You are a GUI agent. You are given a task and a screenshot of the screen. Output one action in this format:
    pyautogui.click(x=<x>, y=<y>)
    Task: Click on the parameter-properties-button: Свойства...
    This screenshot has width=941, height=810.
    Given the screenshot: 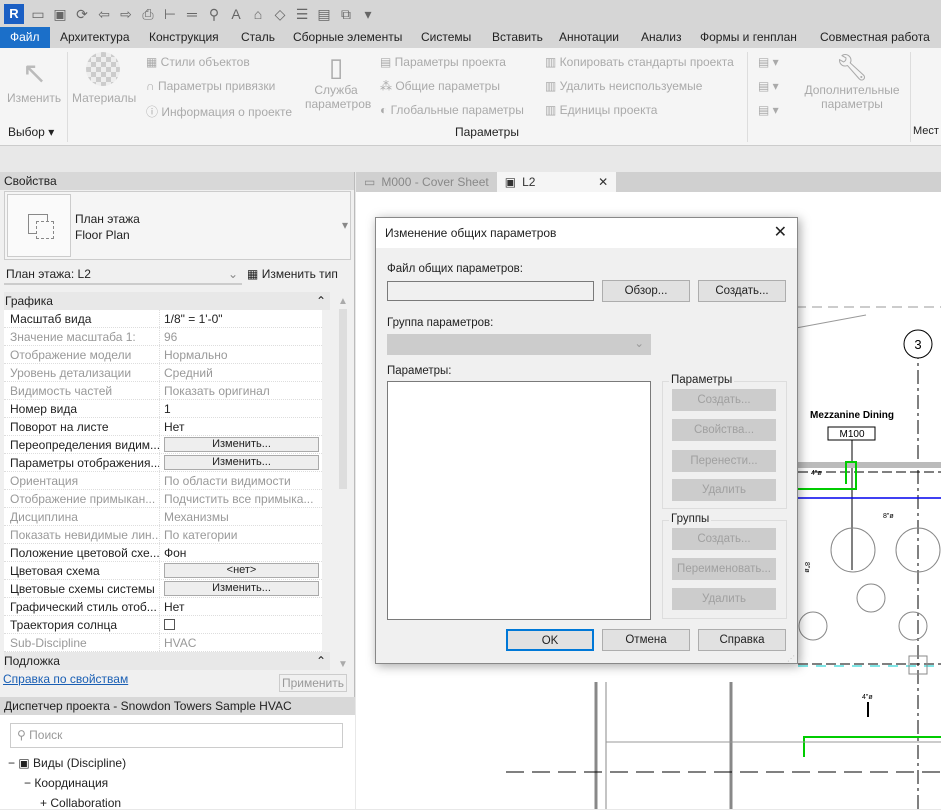 What is the action you would take?
    pyautogui.click(x=724, y=430)
    